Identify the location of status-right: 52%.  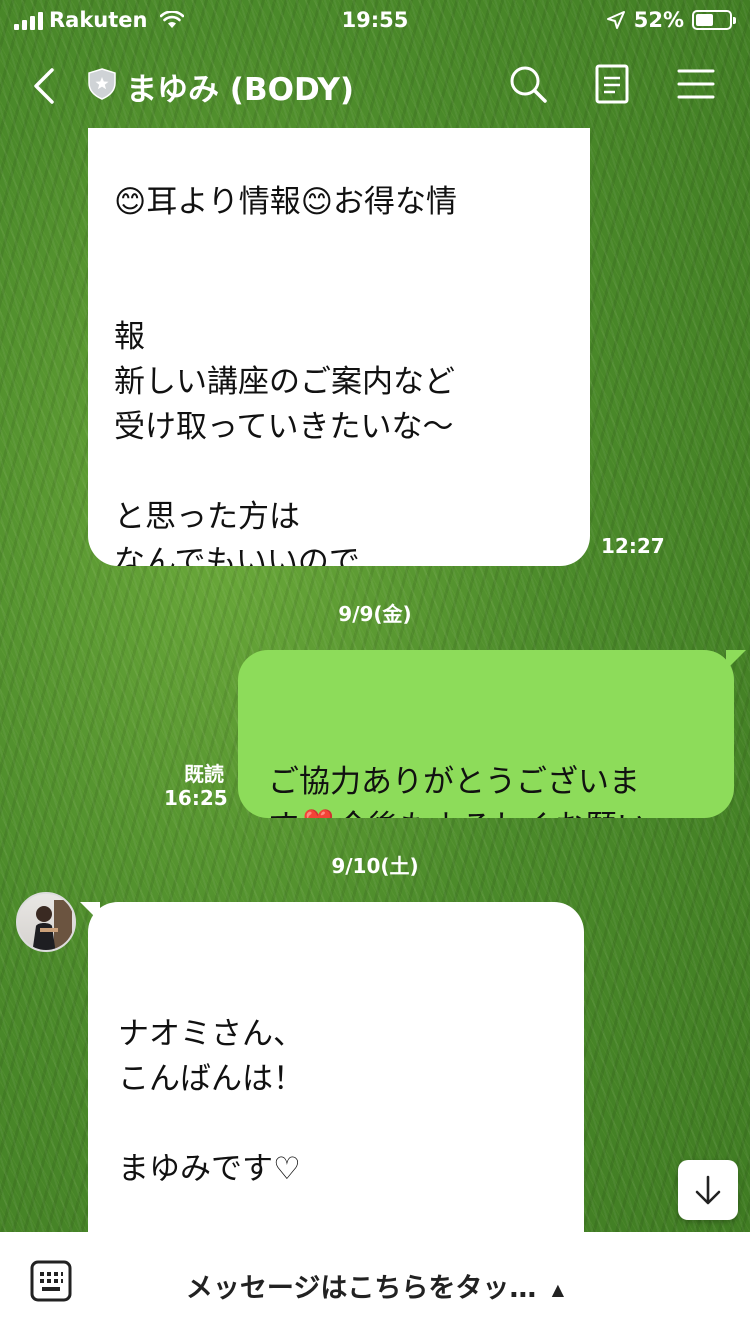
(671, 20).